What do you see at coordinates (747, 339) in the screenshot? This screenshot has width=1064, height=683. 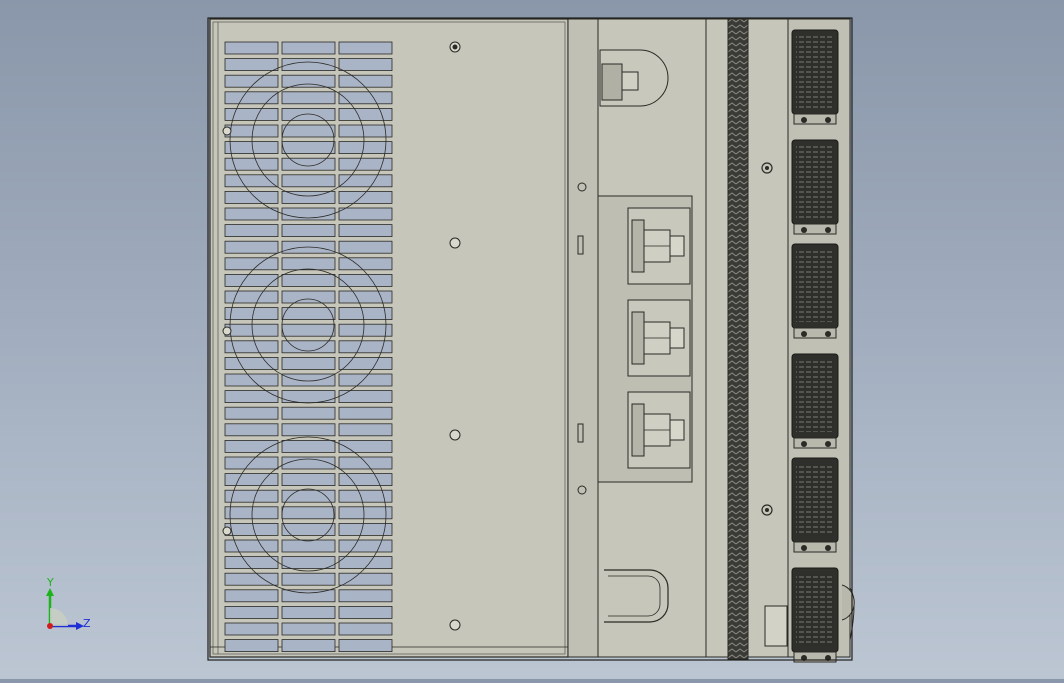 I see `heatsink-fins` at bounding box center [747, 339].